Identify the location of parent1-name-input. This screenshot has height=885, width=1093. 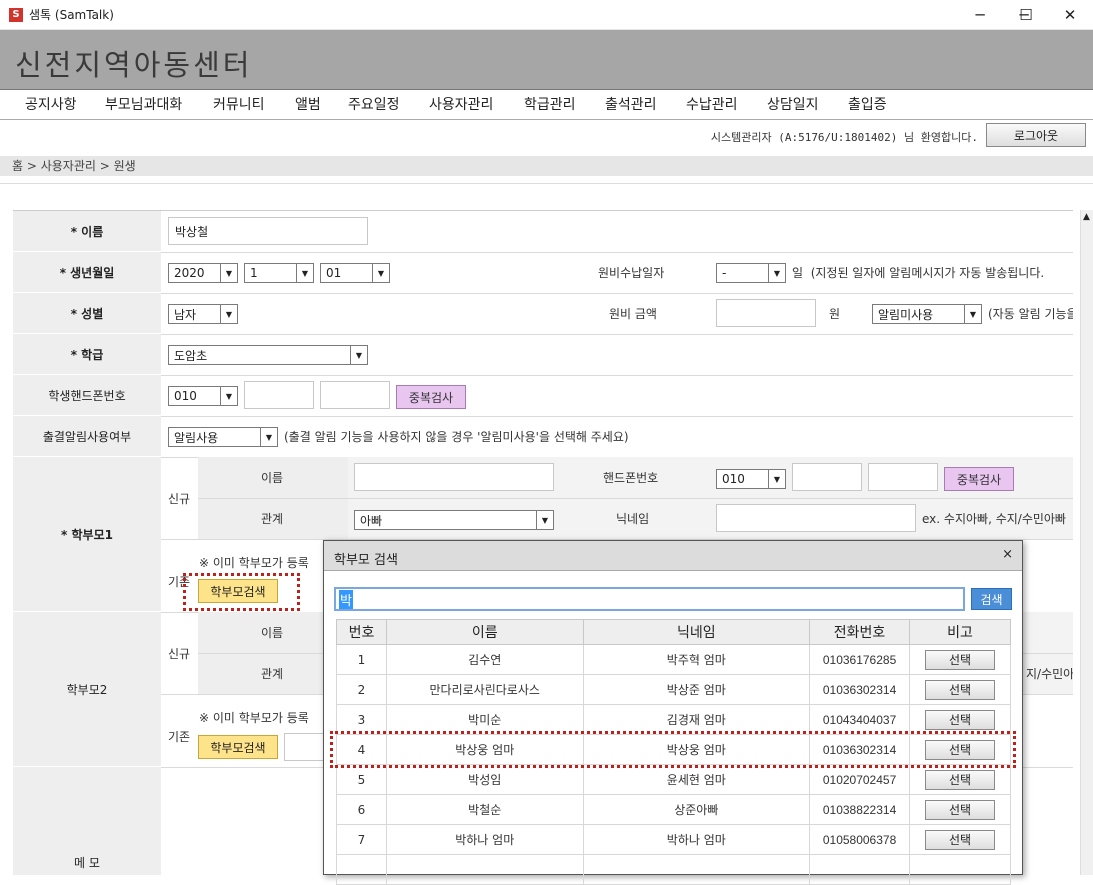
(454, 477).